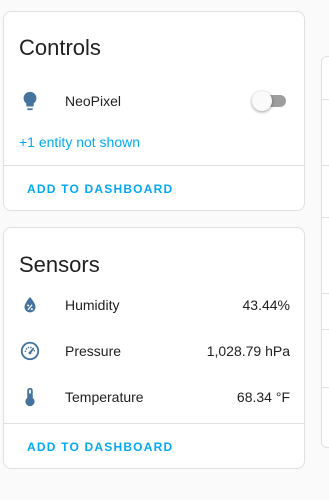  Describe the element at coordinates (93, 101) in the screenshot. I see `entity-label: NeoPixel` at that location.